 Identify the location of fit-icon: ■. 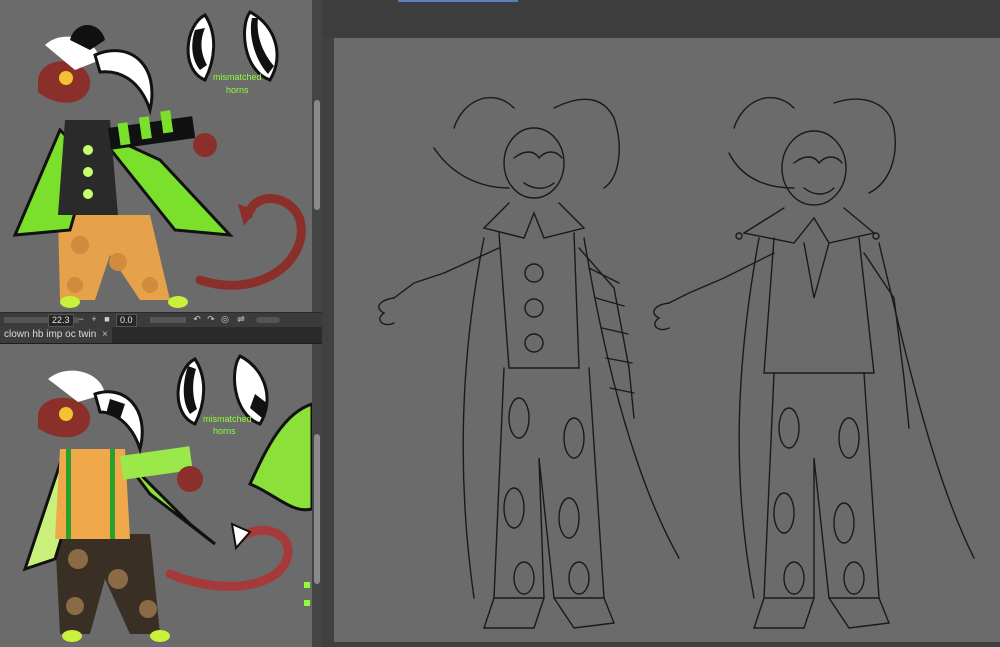
(107, 319).